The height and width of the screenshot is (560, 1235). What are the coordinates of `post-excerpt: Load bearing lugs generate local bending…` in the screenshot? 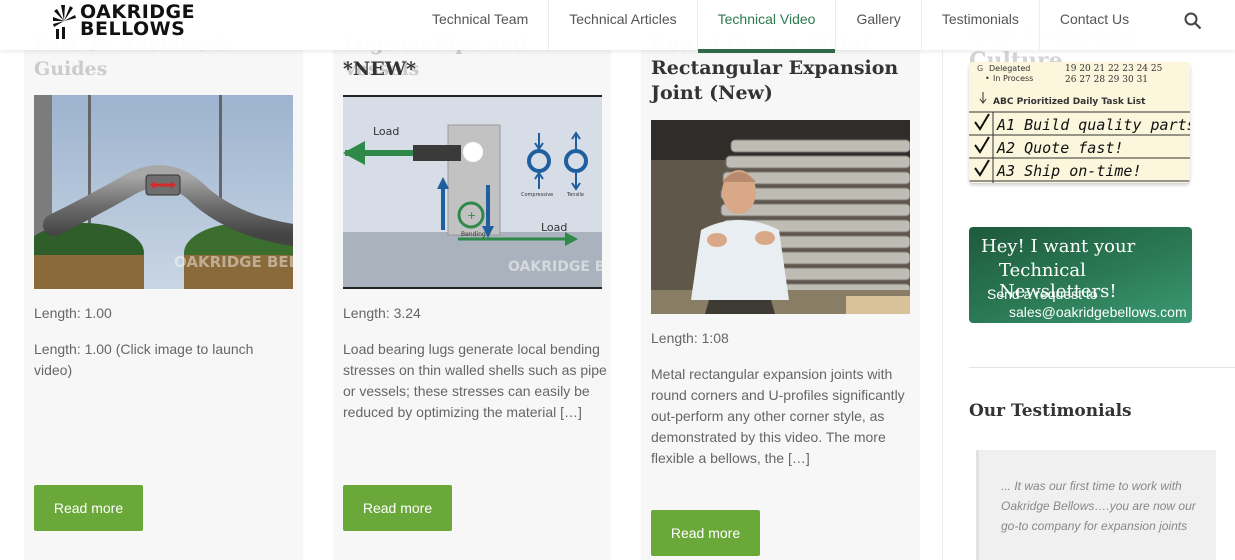 It's located at (475, 380).